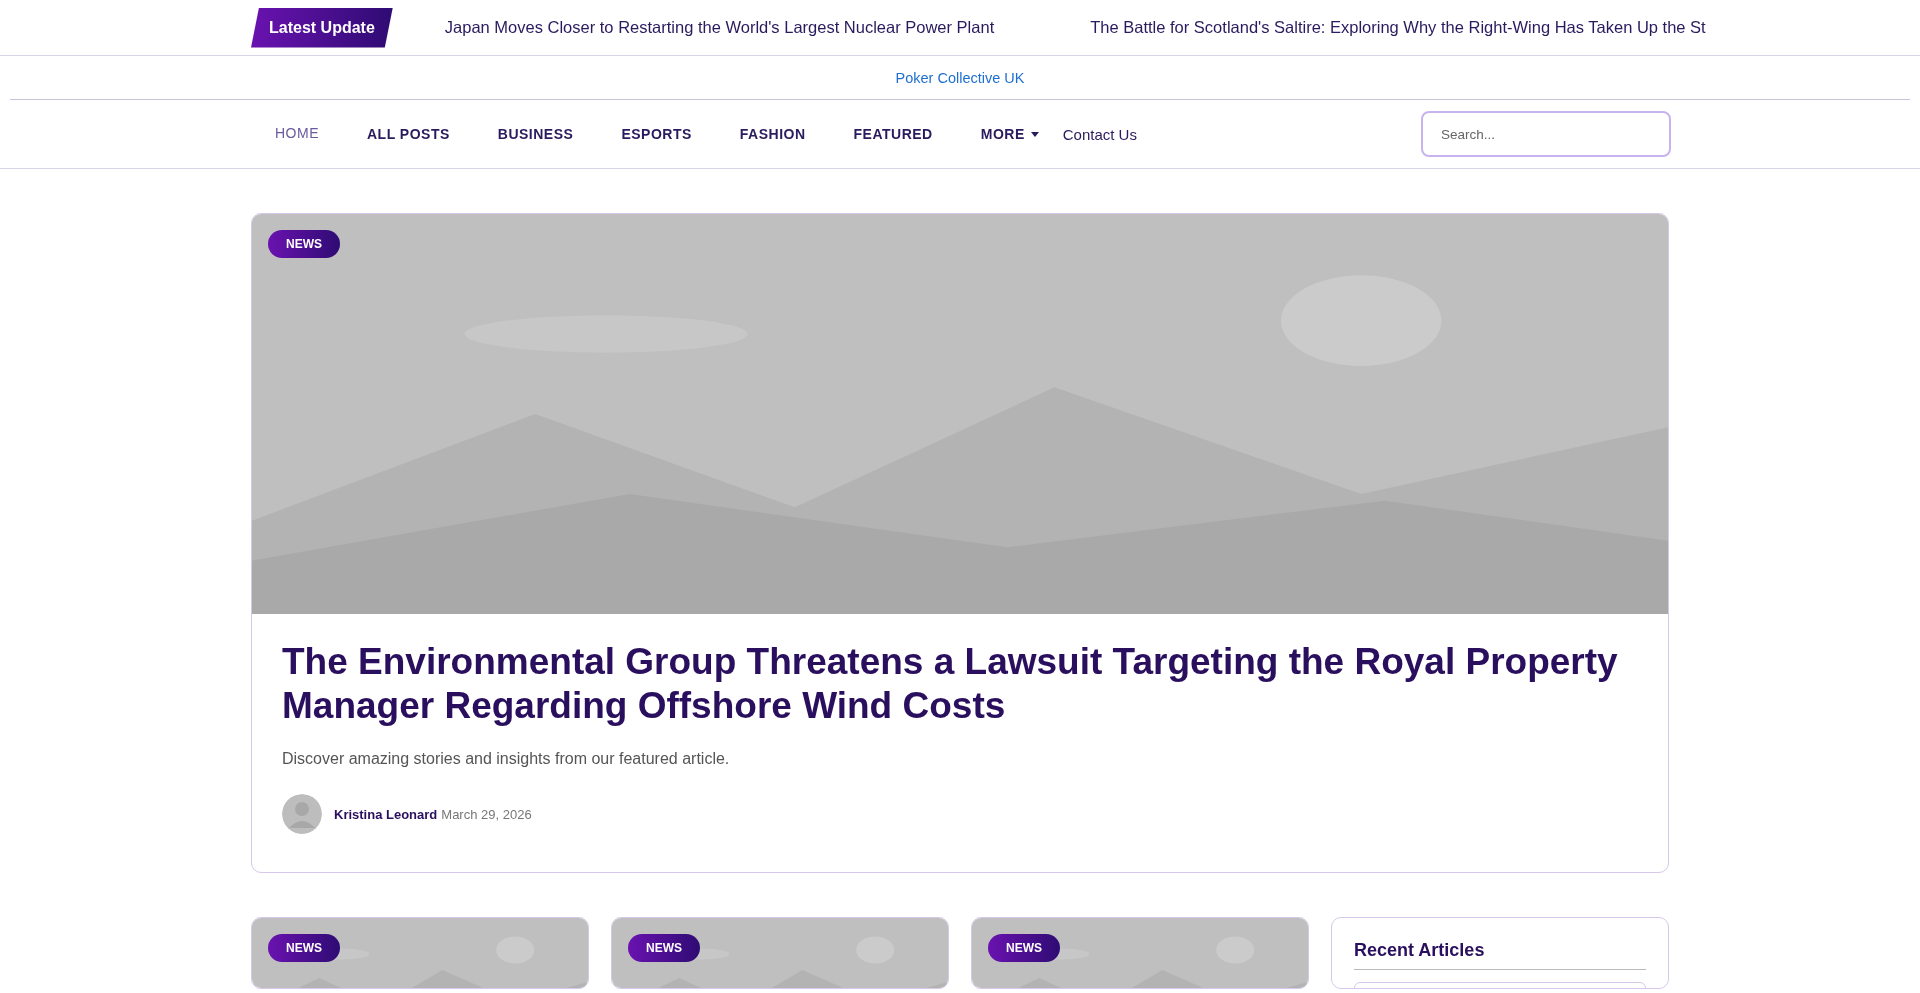 The image size is (1920, 993). I want to click on nav-link: HOME, so click(297, 133).